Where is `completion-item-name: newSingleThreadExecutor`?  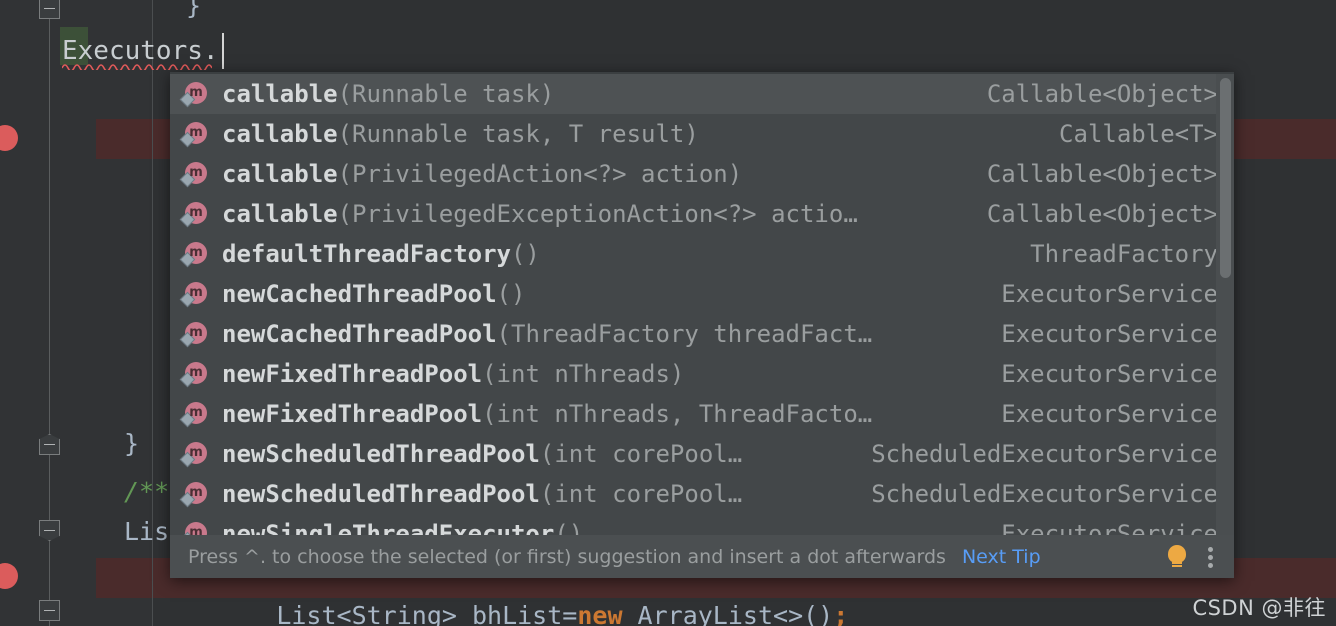 completion-item-name: newSingleThreadExecutor is located at coordinates (388, 527).